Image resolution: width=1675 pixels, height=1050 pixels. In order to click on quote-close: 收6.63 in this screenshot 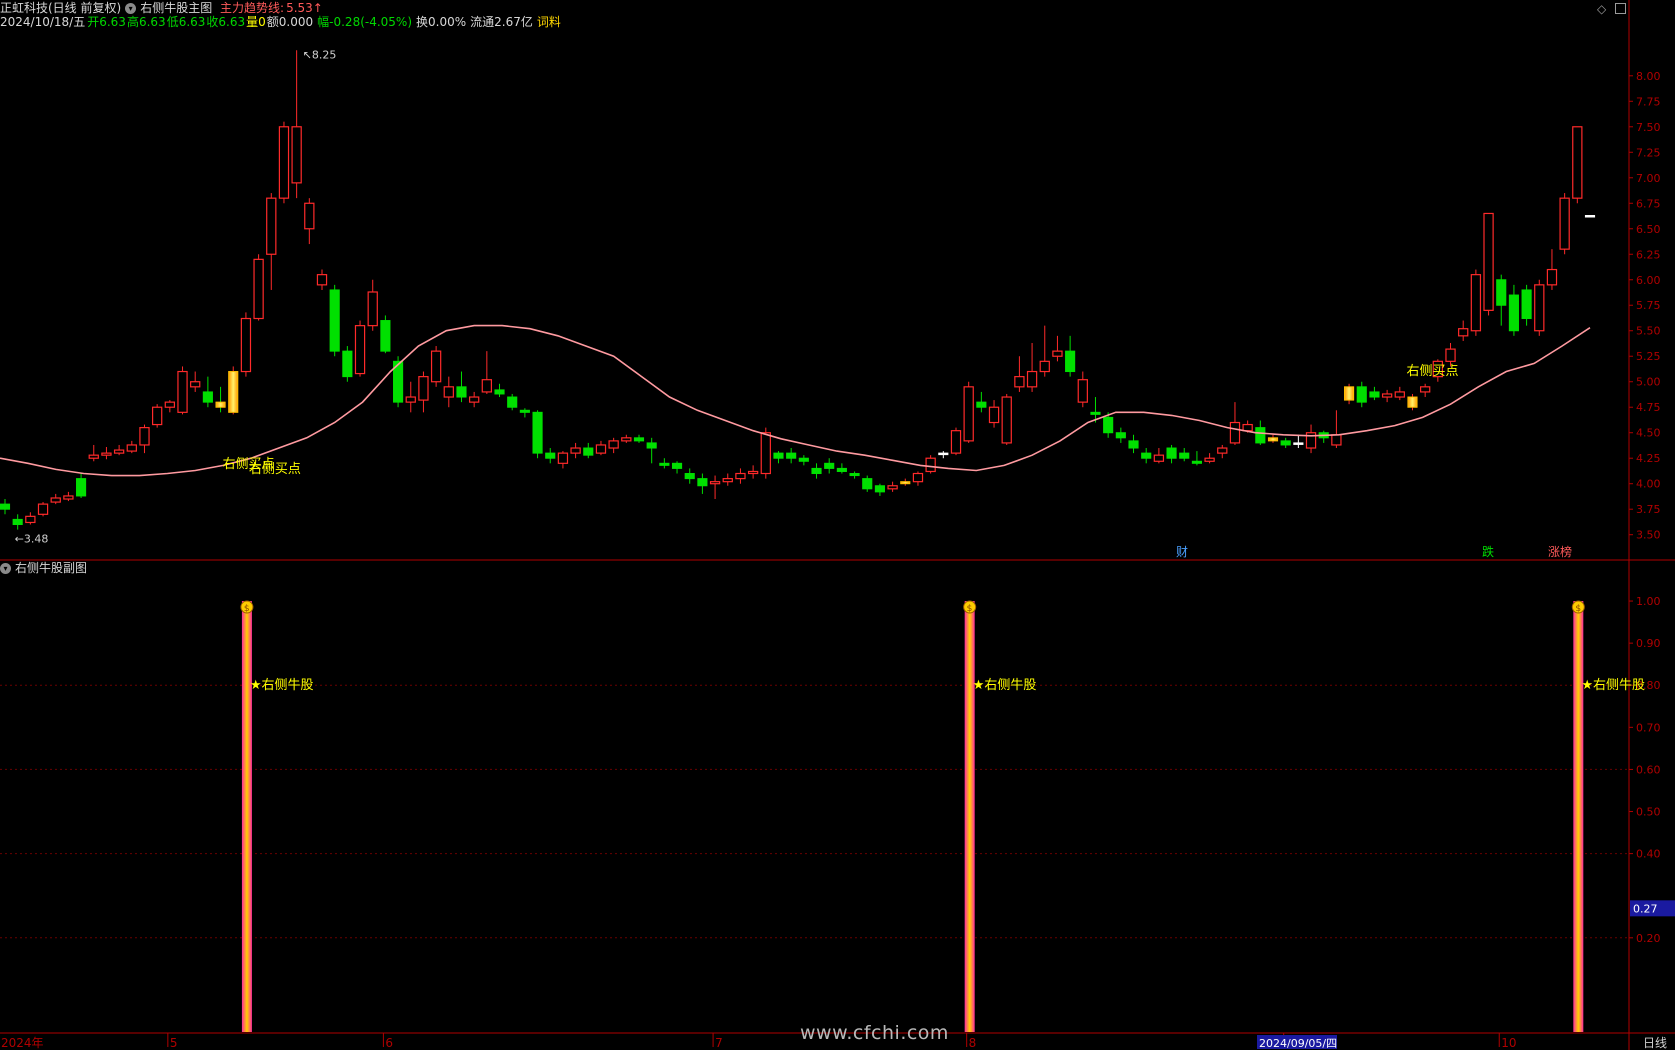, I will do `click(226, 22)`.